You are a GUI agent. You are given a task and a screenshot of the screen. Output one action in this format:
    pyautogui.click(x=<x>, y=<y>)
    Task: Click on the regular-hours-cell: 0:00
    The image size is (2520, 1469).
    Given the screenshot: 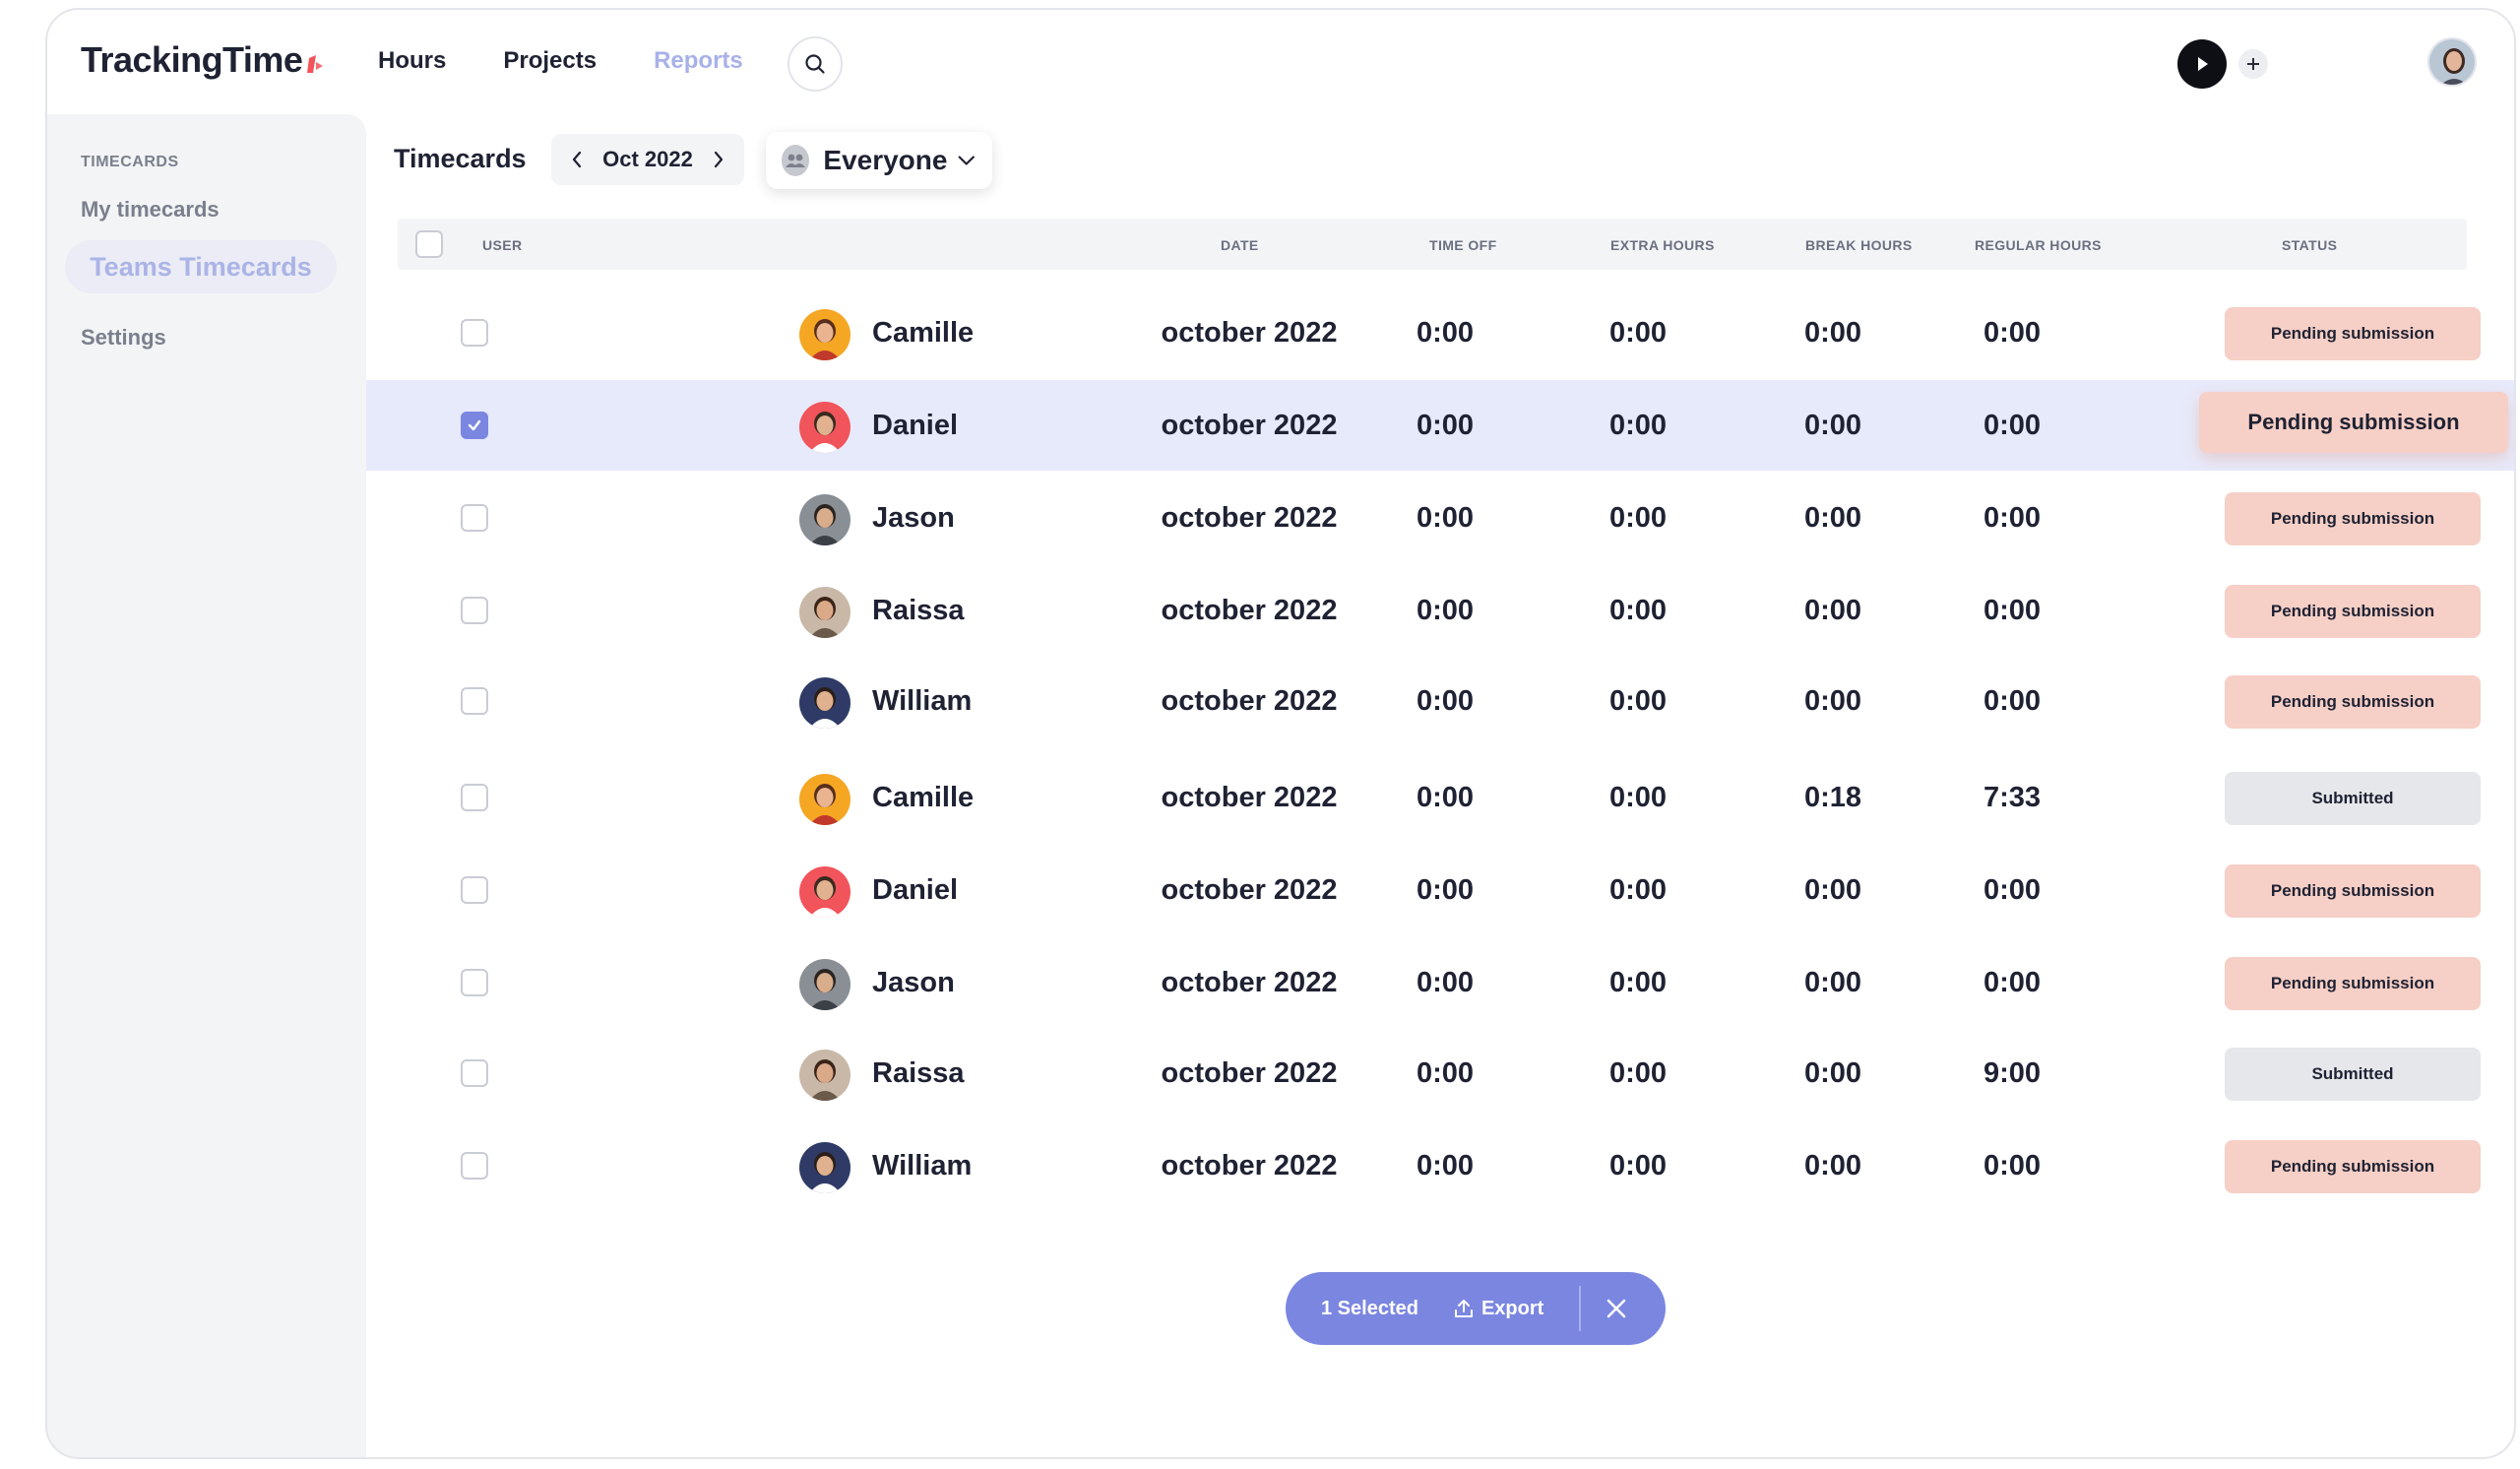 What is the action you would take?
    pyautogui.click(x=2012, y=982)
    